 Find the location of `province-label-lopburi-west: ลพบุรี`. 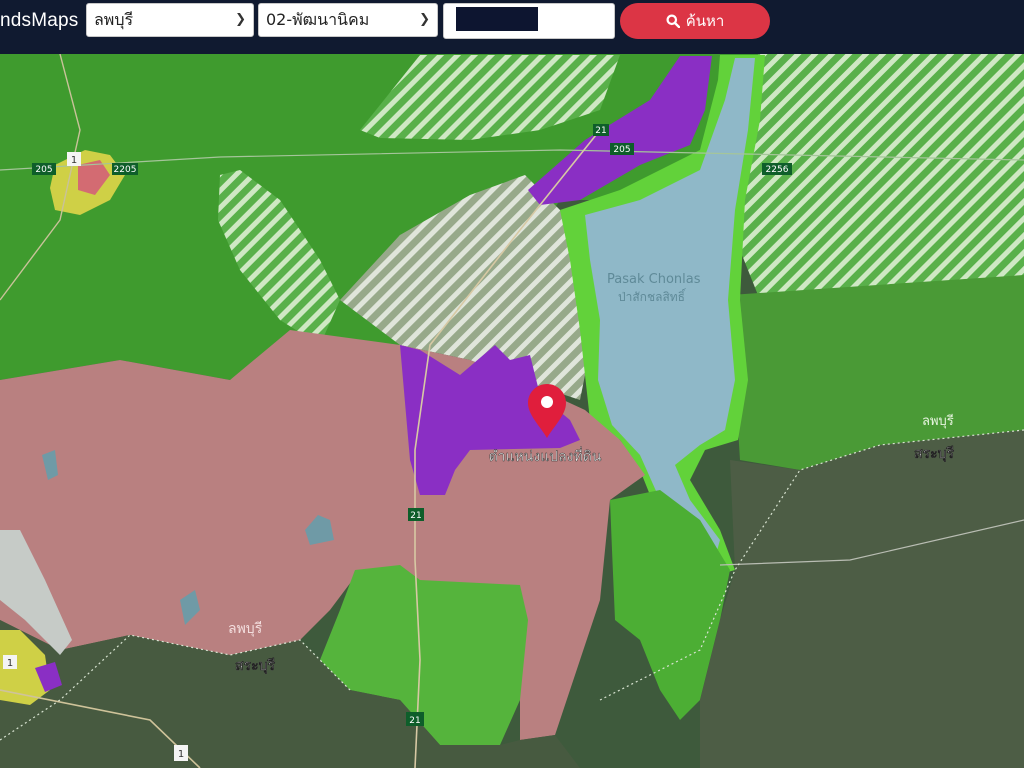

province-label-lopburi-west: ลพบุรี is located at coordinates (245, 629).